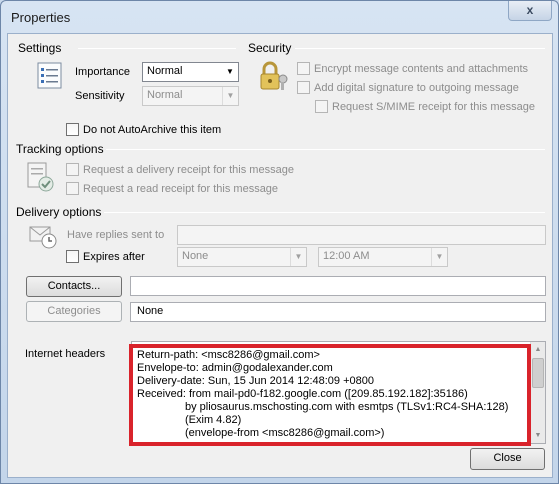 The height and width of the screenshot is (484, 559). What do you see at coordinates (538, 349) in the screenshot?
I see `scroll-up-icon: ▲` at bounding box center [538, 349].